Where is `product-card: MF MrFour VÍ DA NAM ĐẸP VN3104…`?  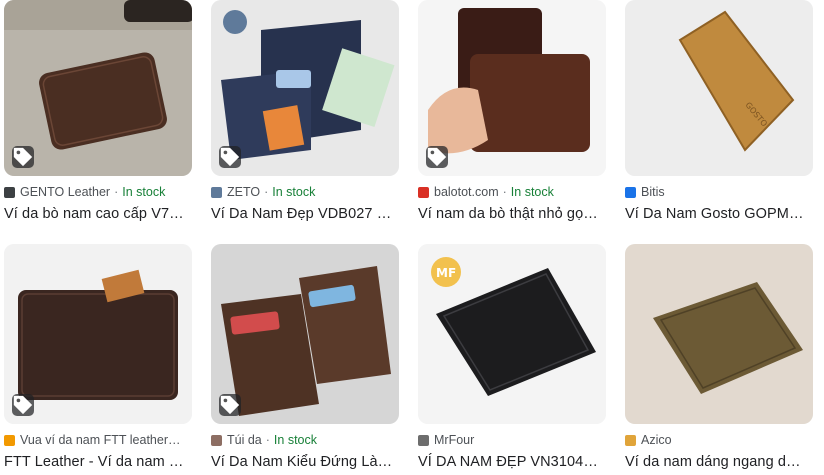 product-card: MF MrFour VÍ DA NAM ĐẸP VN3104… is located at coordinates (512, 358).